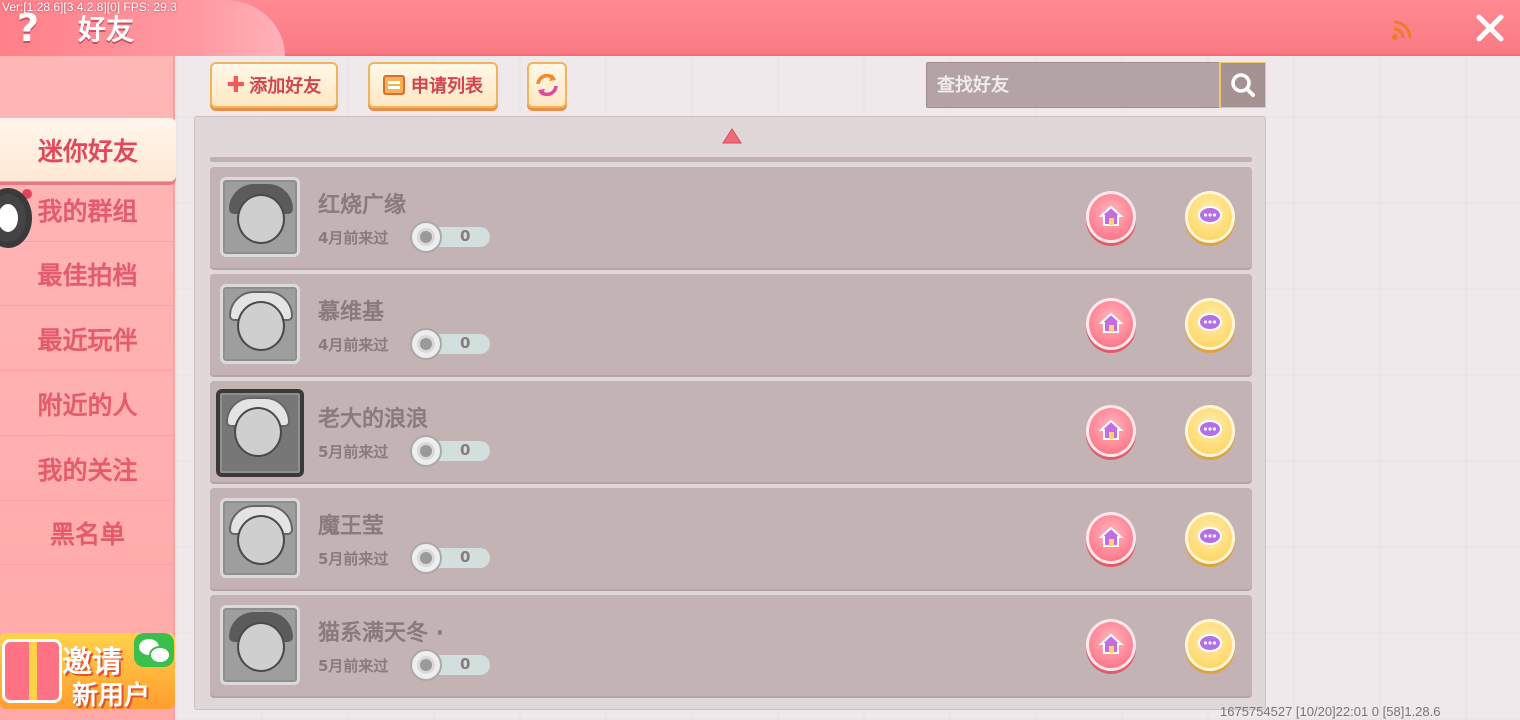 The image size is (1520, 720). I want to click on add-friend-label: 添加好友, so click(285, 86).